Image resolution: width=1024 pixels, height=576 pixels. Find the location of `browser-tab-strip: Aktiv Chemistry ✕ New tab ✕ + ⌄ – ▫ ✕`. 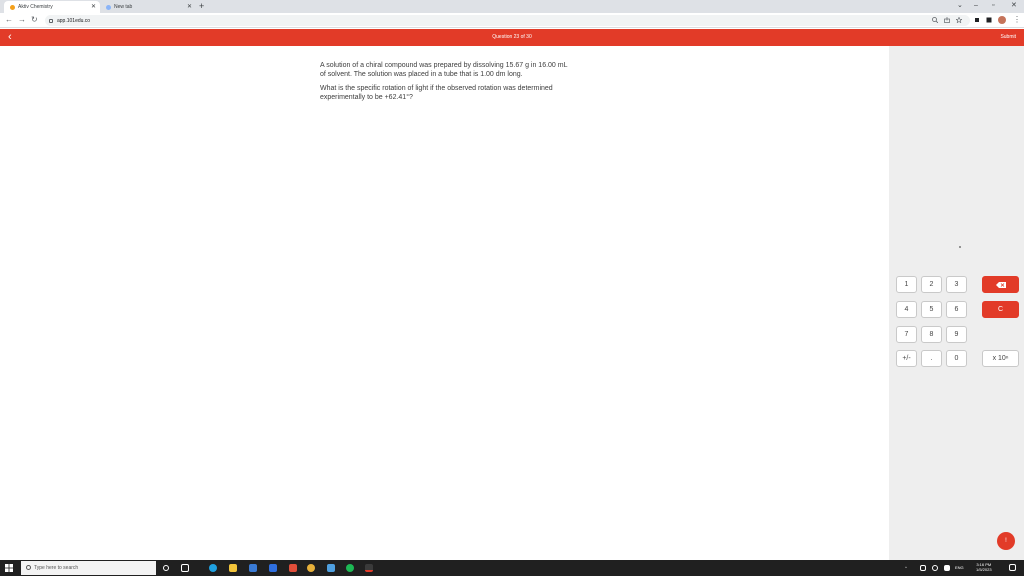

browser-tab-strip: Aktiv Chemistry ✕ New tab ✕ + ⌄ – ▫ ✕ is located at coordinates (512, 6).